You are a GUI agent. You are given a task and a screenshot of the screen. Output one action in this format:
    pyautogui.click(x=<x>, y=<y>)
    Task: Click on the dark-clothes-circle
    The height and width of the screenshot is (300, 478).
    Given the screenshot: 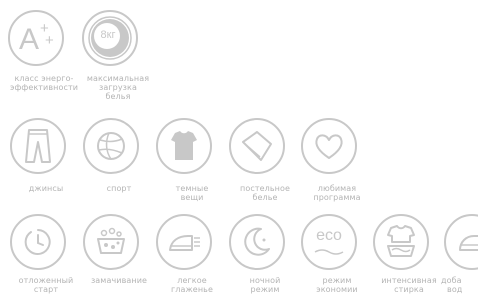 What is the action you would take?
    pyautogui.click(x=184, y=146)
    